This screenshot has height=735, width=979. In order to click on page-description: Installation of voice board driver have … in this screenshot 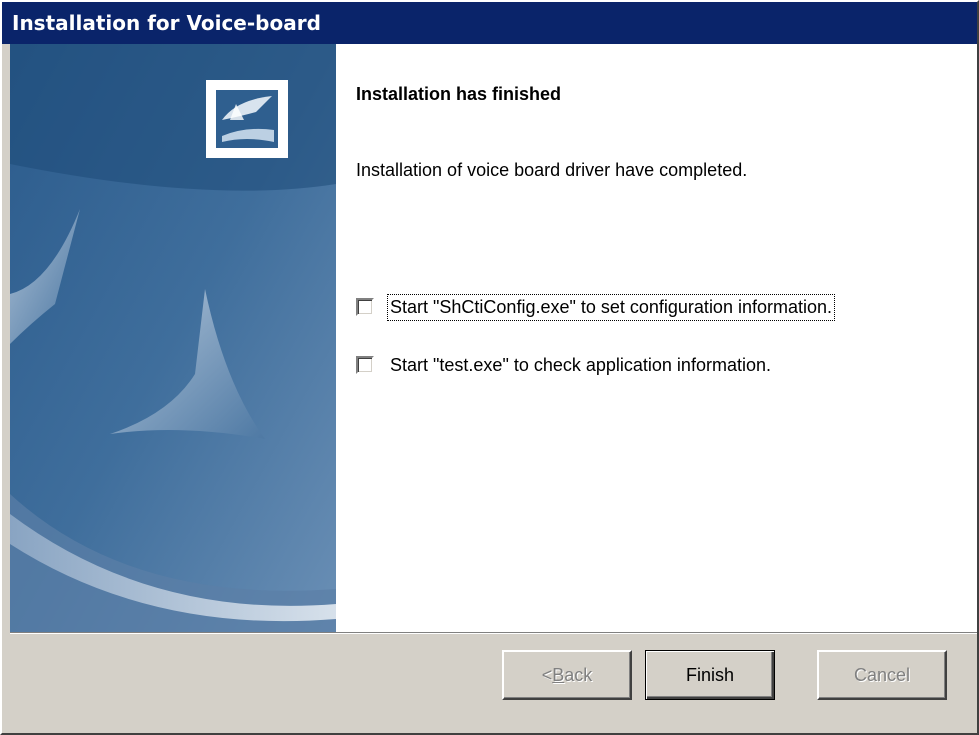, I will do `click(552, 170)`.